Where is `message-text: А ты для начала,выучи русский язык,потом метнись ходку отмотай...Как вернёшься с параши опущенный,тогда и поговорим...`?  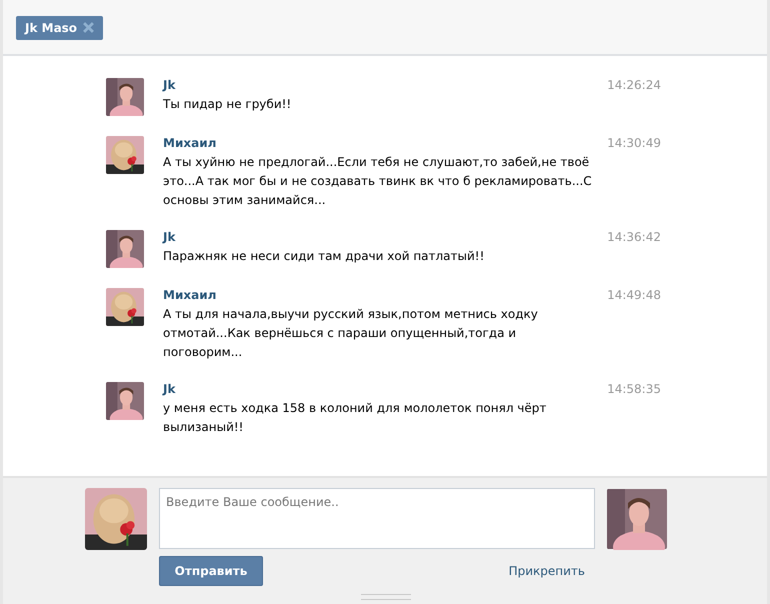 message-text: А ты для начала,выучи русский язык,потом метнись ходку отмотай...Как вернёшься с параши опущенный,тогда и поговорим... is located at coordinates (351, 333).